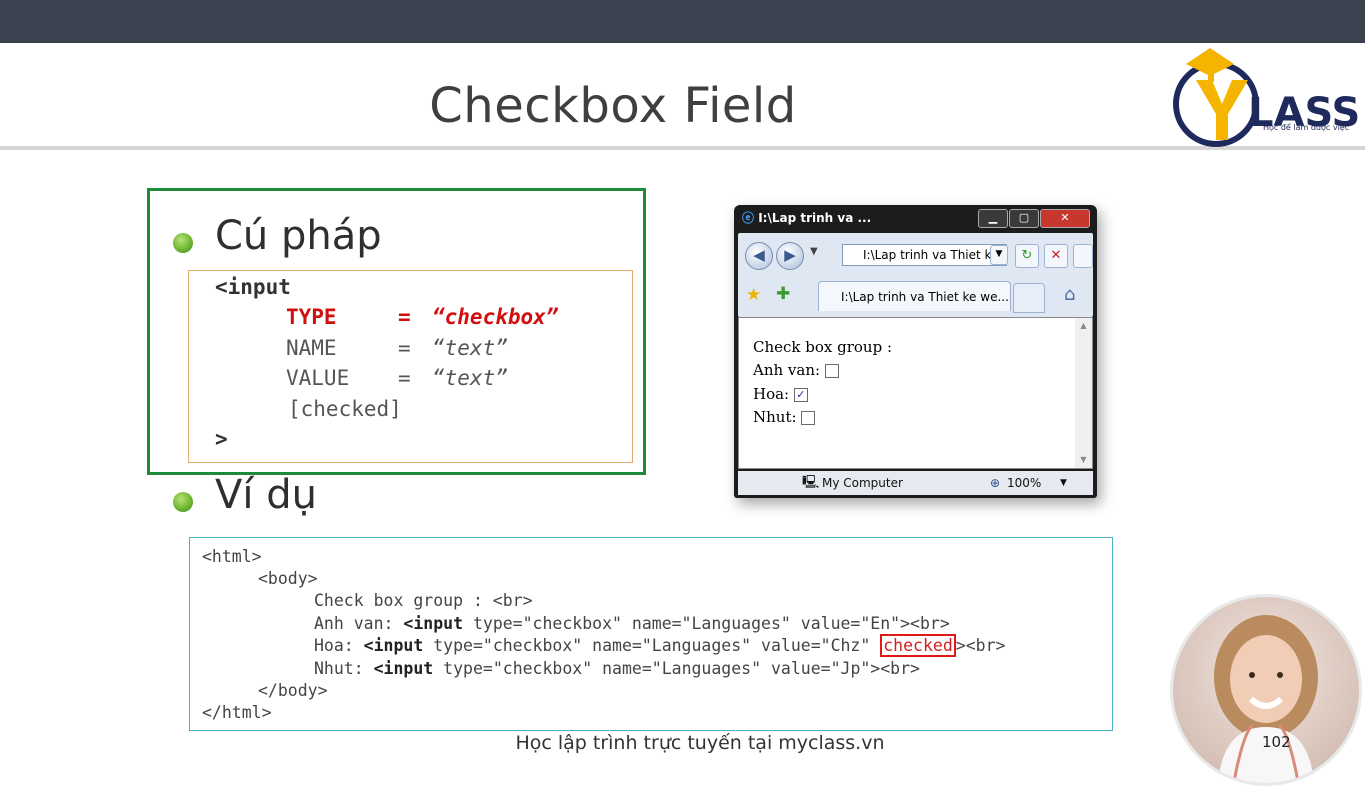 The height and width of the screenshot is (786, 1365). What do you see at coordinates (232, 556) in the screenshot?
I see `code-line: <html>` at bounding box center [232, 556].